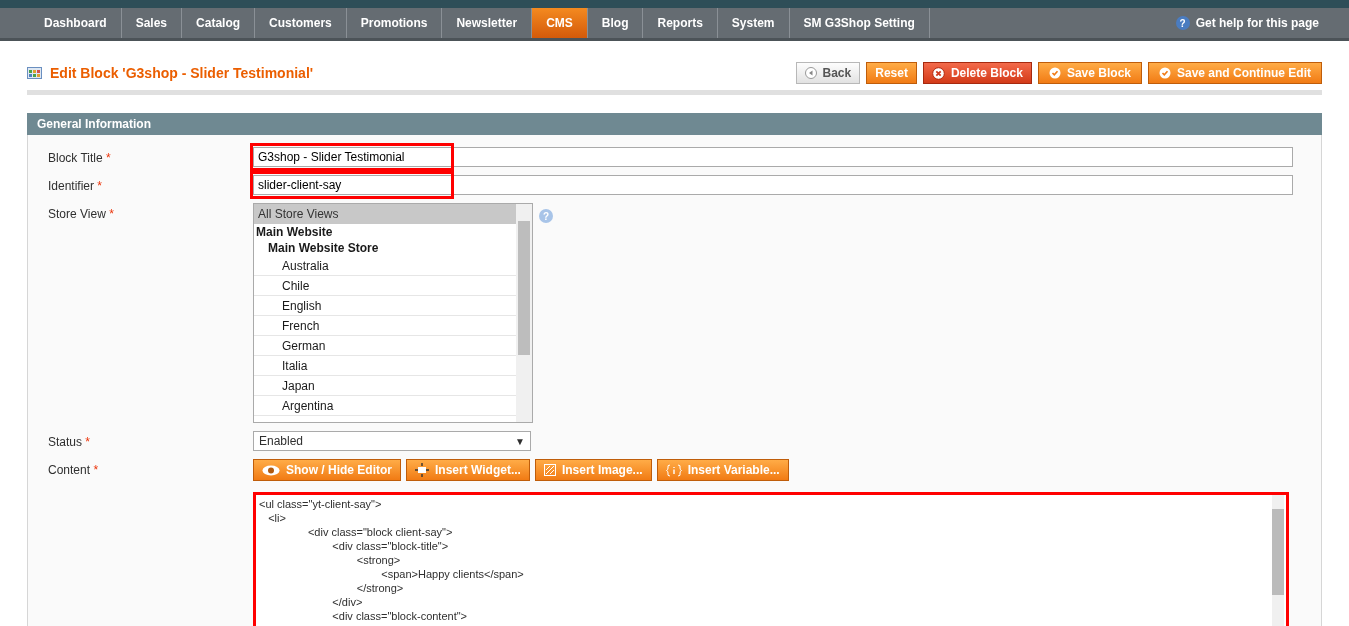 This screenshot has height=626, width=1349. Describe the element at coordinates (390, 546) in the screenshot. I see `code-line: <div class="block-title">` at that location.